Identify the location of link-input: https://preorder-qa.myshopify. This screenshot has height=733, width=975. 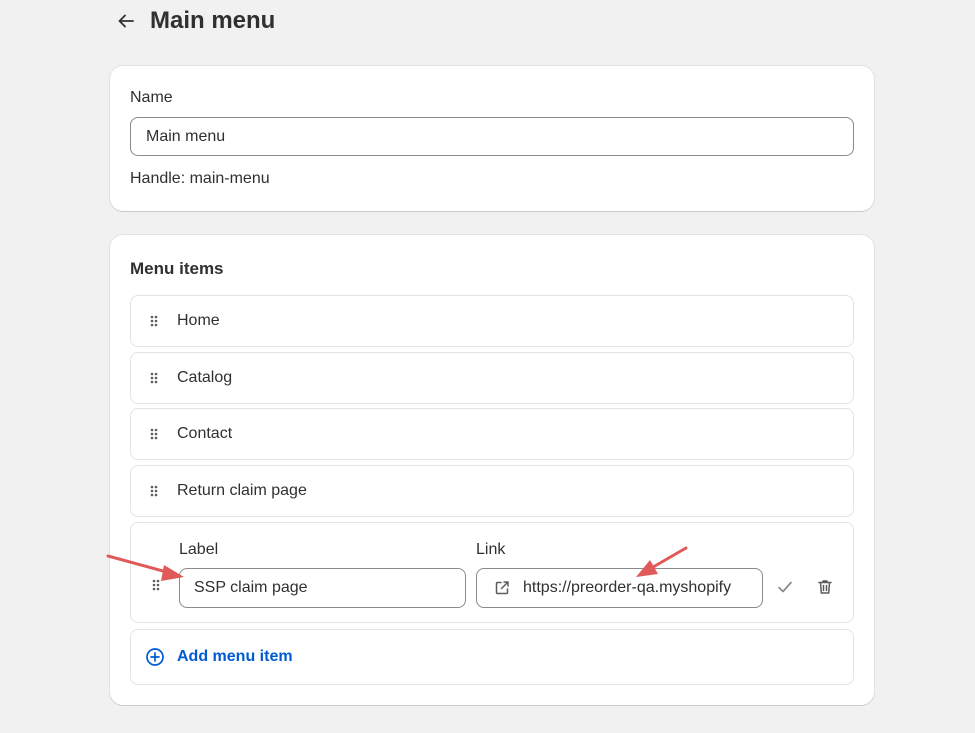
(619, 588).